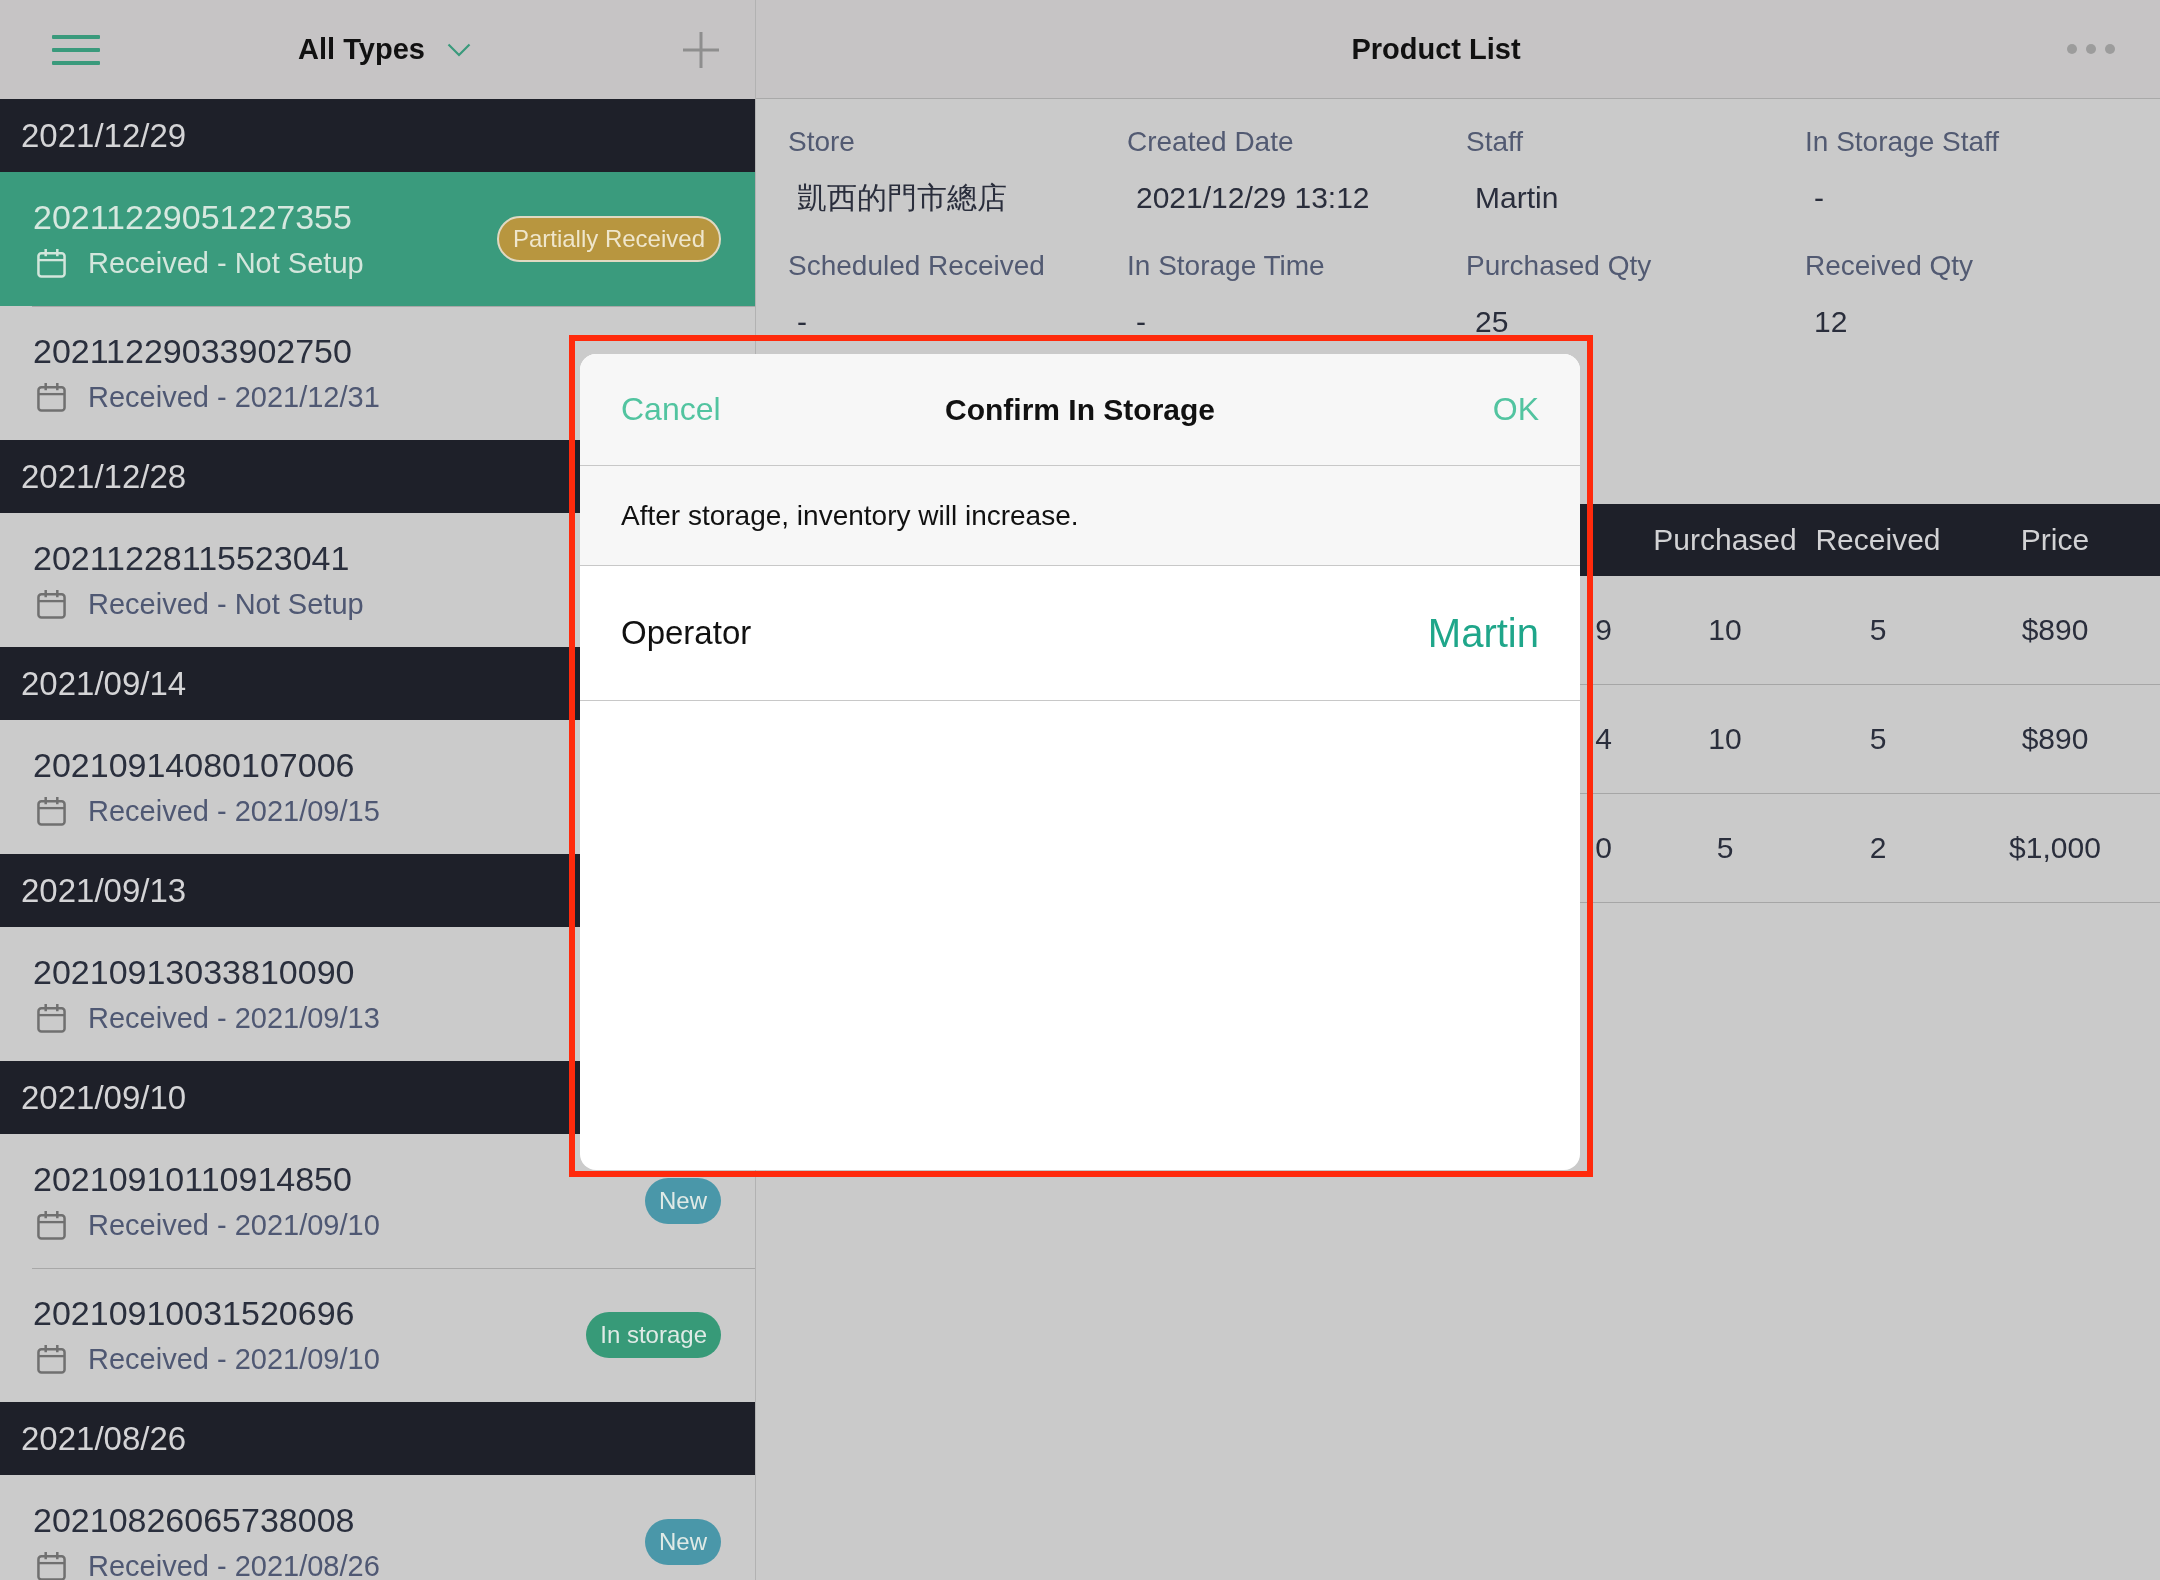  What do you see at coordinates (1495, 142) in the screenshot?
I see `field-label: Staff` at bounding box center [1495, 142].